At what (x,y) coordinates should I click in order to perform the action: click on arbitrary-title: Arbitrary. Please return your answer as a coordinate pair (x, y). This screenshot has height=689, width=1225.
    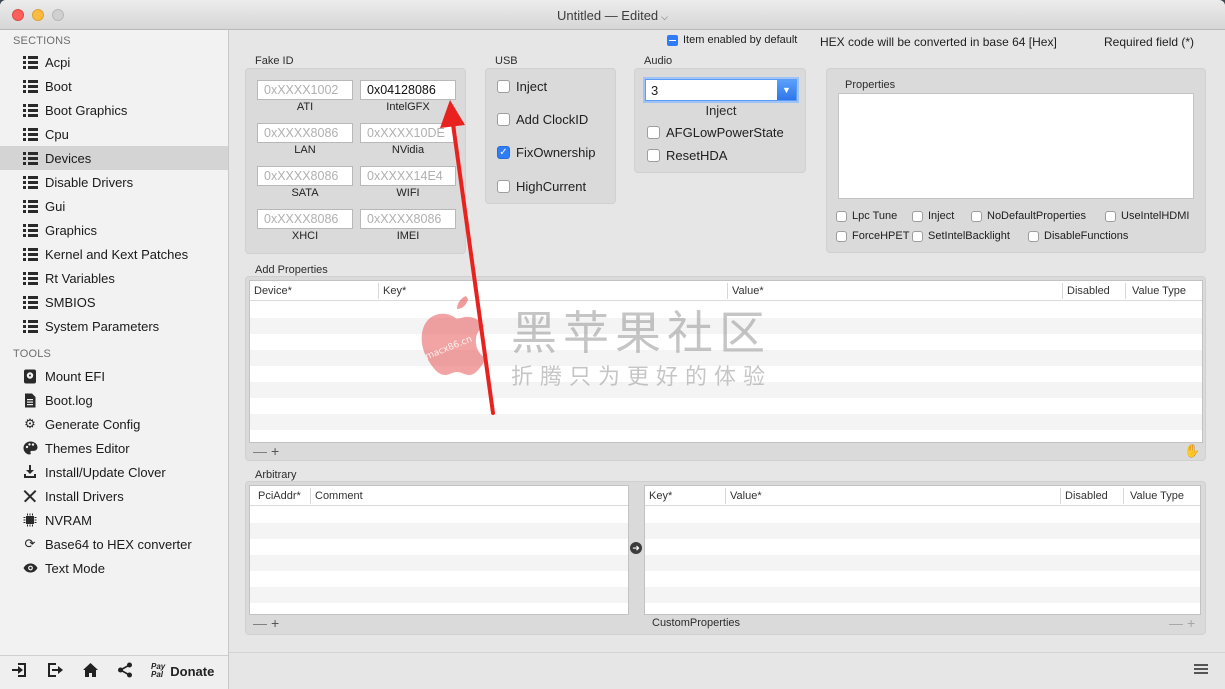
    Looking at the image, I should click on (276, 475).